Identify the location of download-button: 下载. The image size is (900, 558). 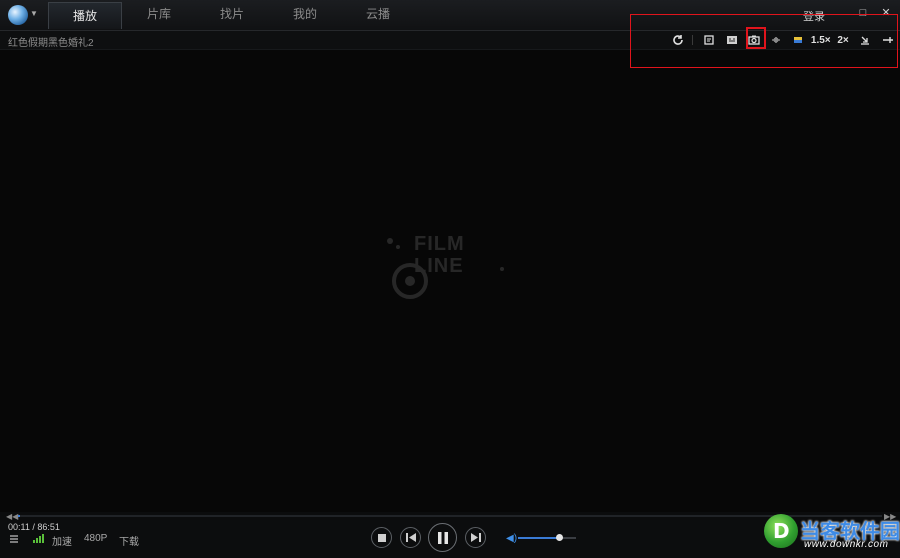
(129, 540).